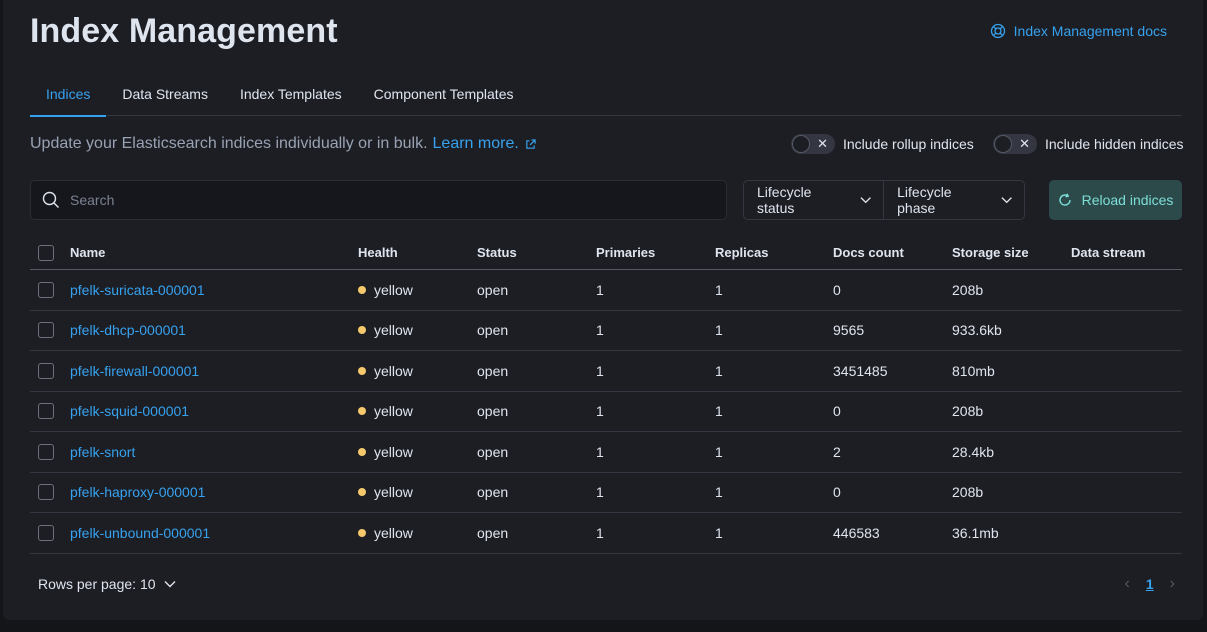 The image size is (1207, 632). I want to click on index-name-link: pfelk-firewall-000001, so click(134, 371).